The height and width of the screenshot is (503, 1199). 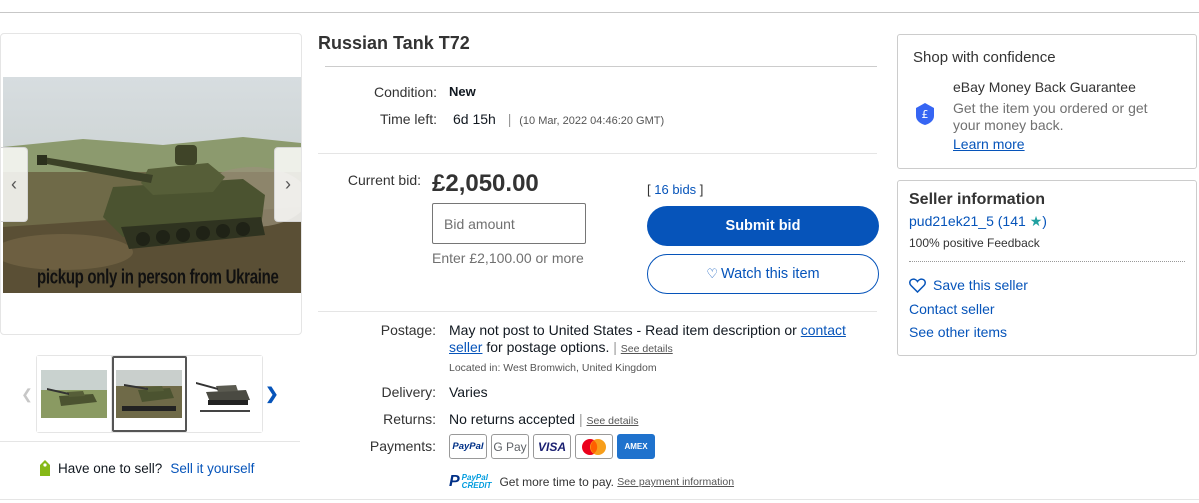 I want to click on bid-count: [ 16 bids ], so click(x=675, y=189).